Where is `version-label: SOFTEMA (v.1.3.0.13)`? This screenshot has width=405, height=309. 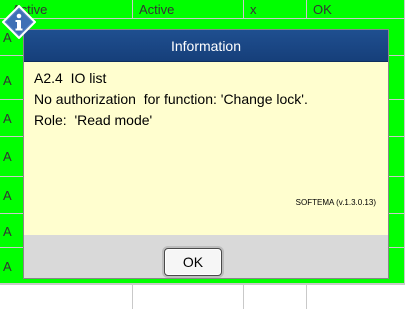
version-label: SOFTEMA (v.1.3.0.13) is located at coordinates (335, 202).